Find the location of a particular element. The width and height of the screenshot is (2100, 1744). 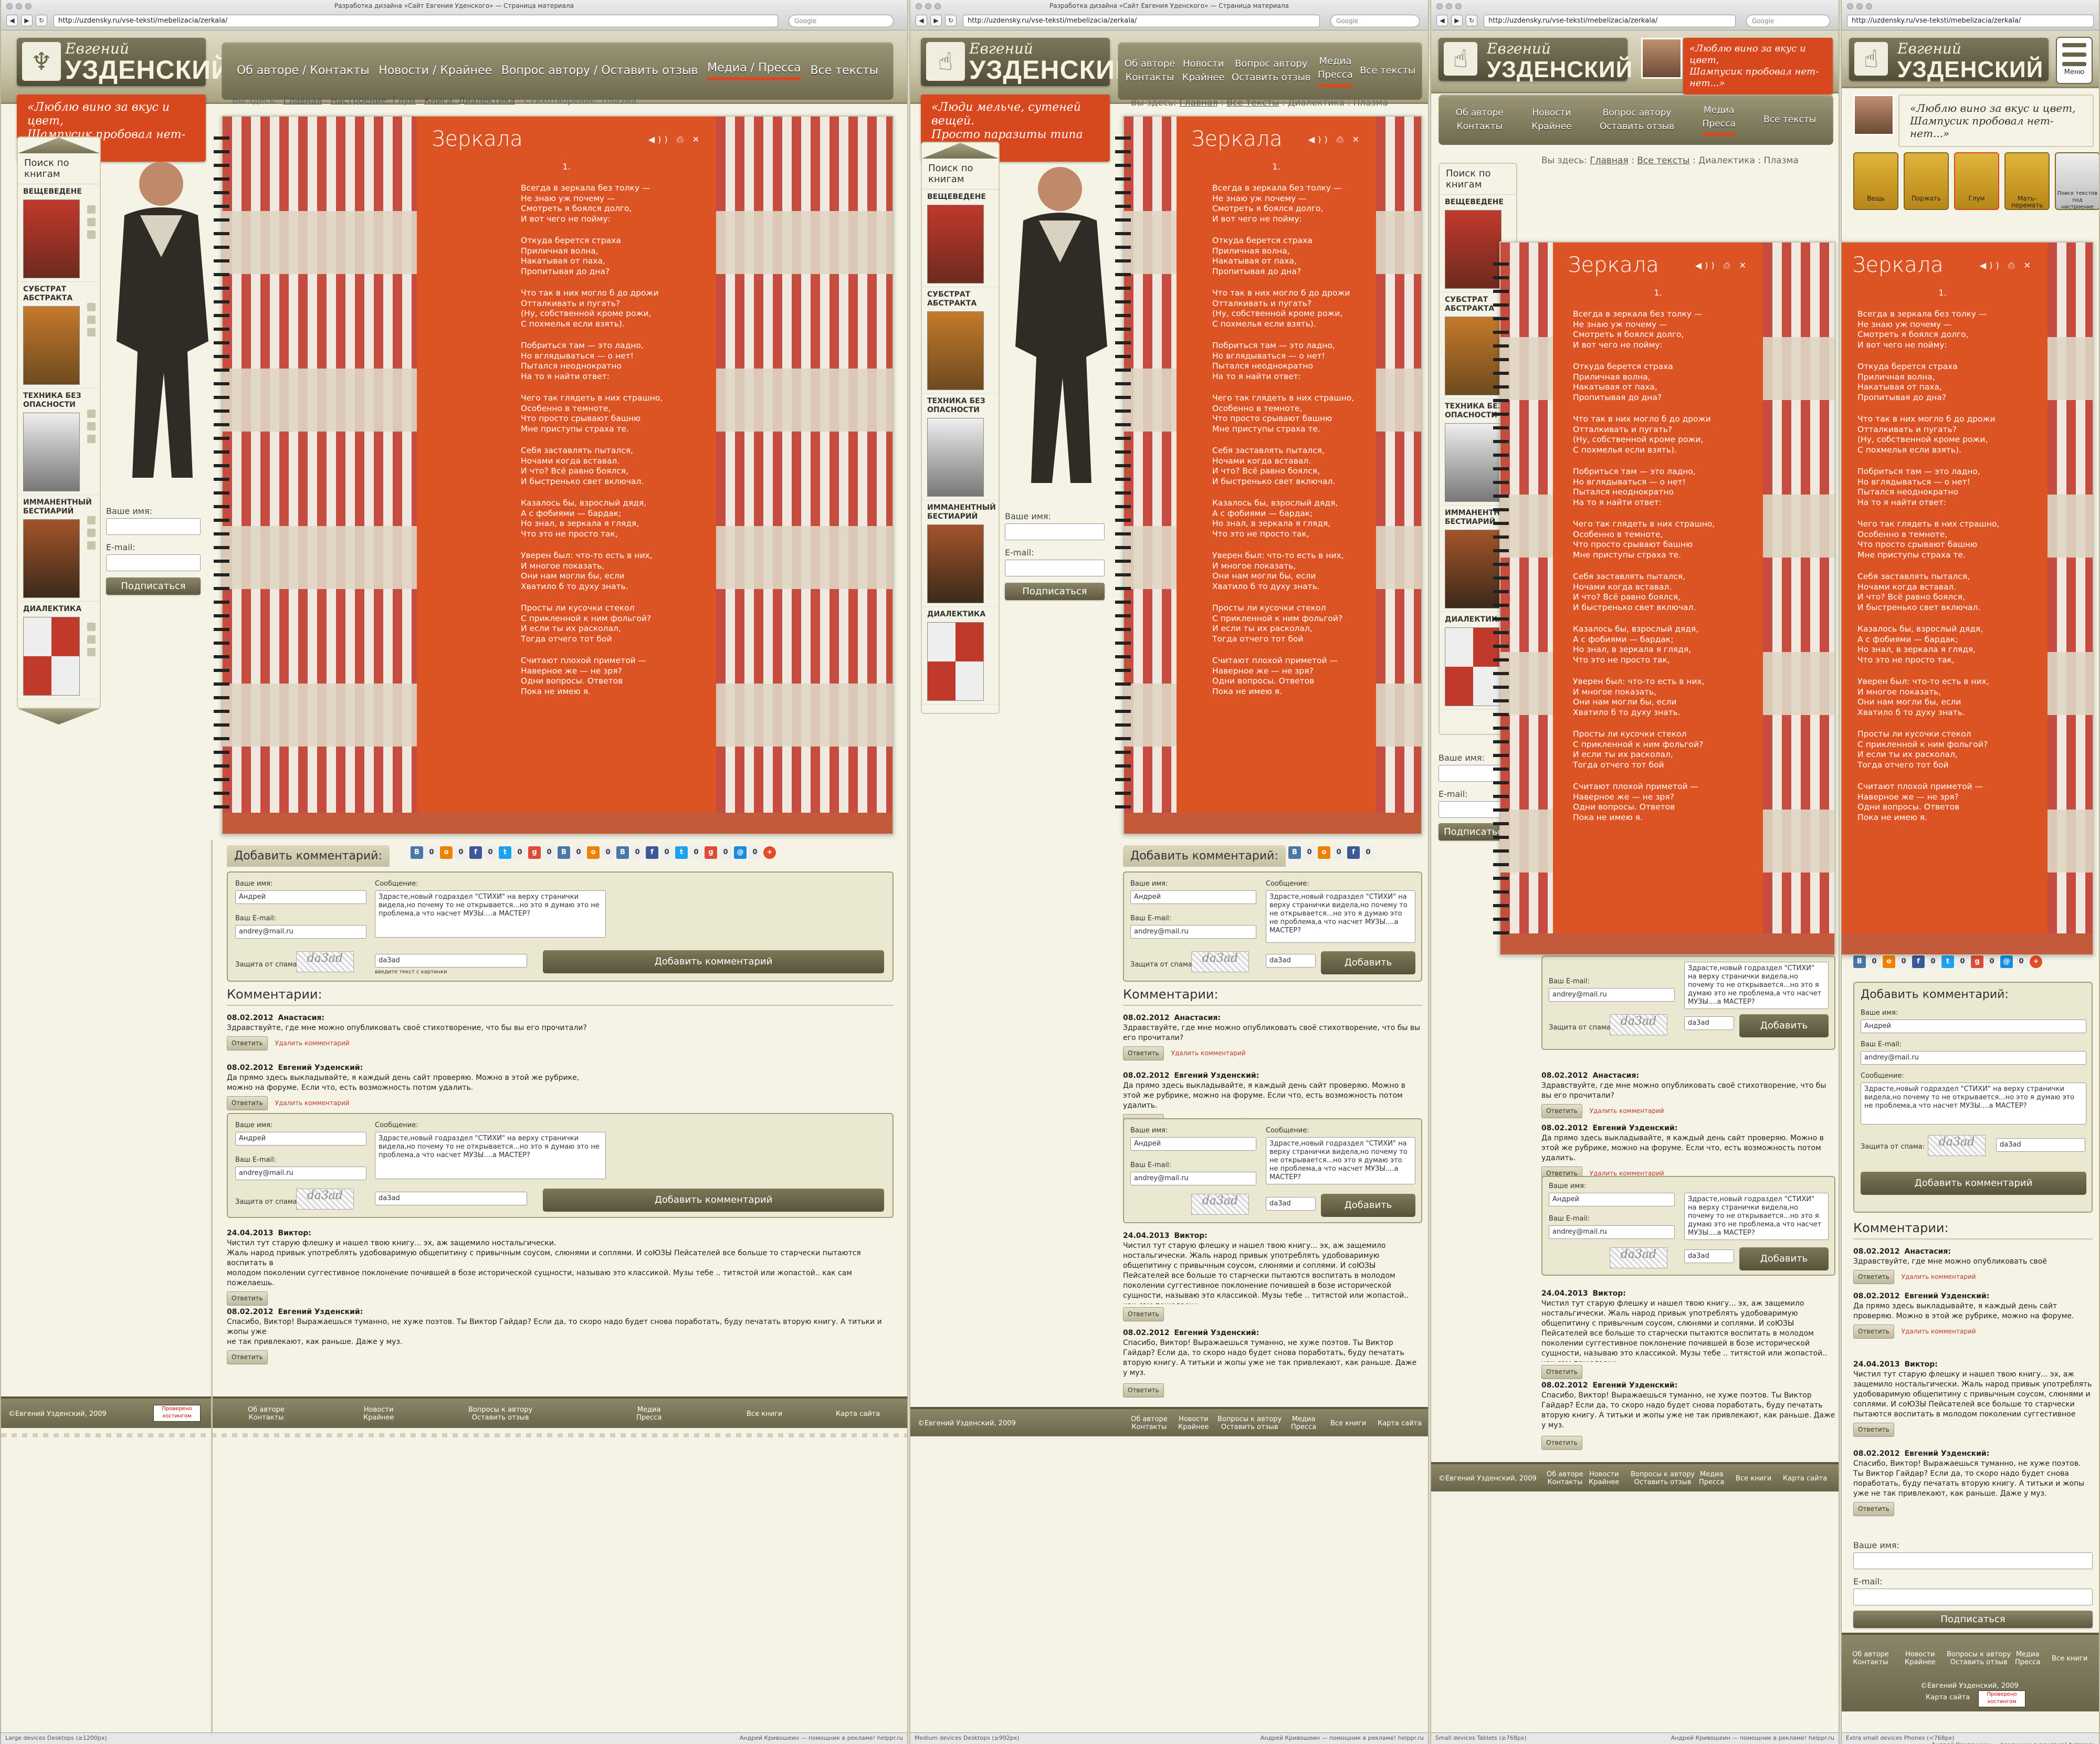

book-item: ТЕХНИКА БЕЗ ОПАСНОСТИ is located at coordinates (59, 441).